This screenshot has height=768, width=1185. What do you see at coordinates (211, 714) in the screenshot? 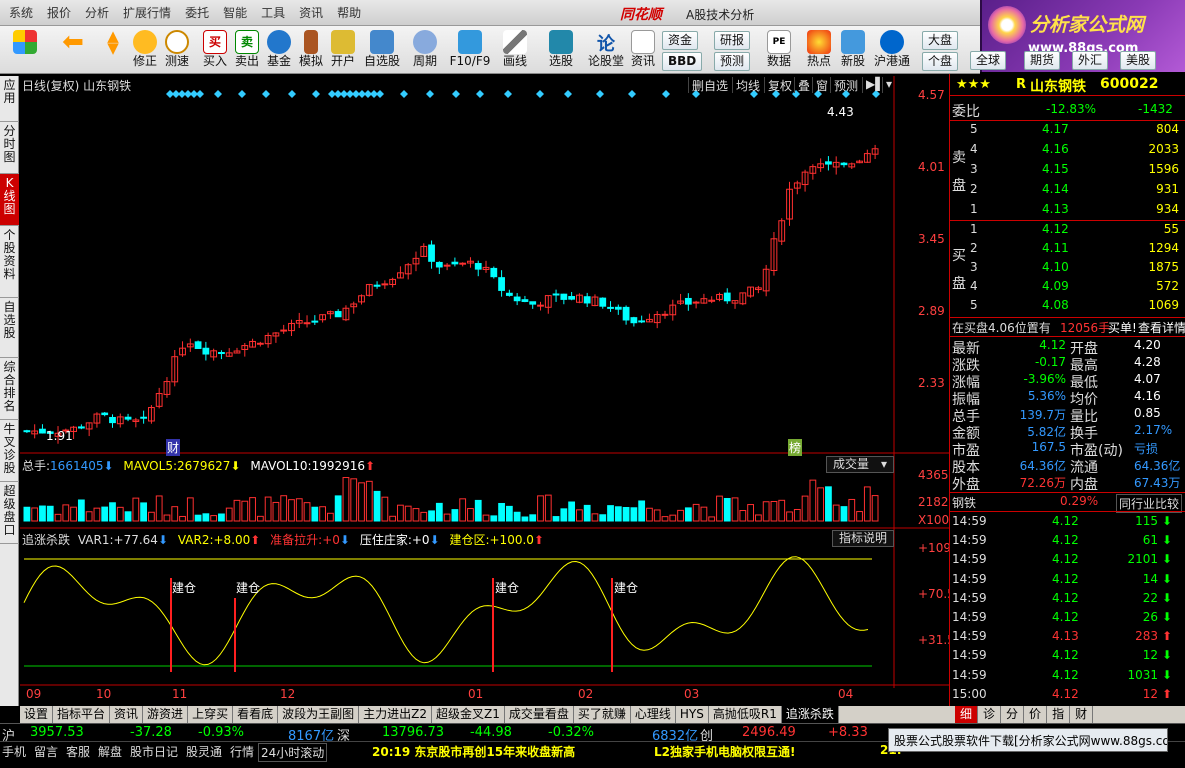
I see `tab-cross-buy: 上穿买` at bounding box center [211, 714].